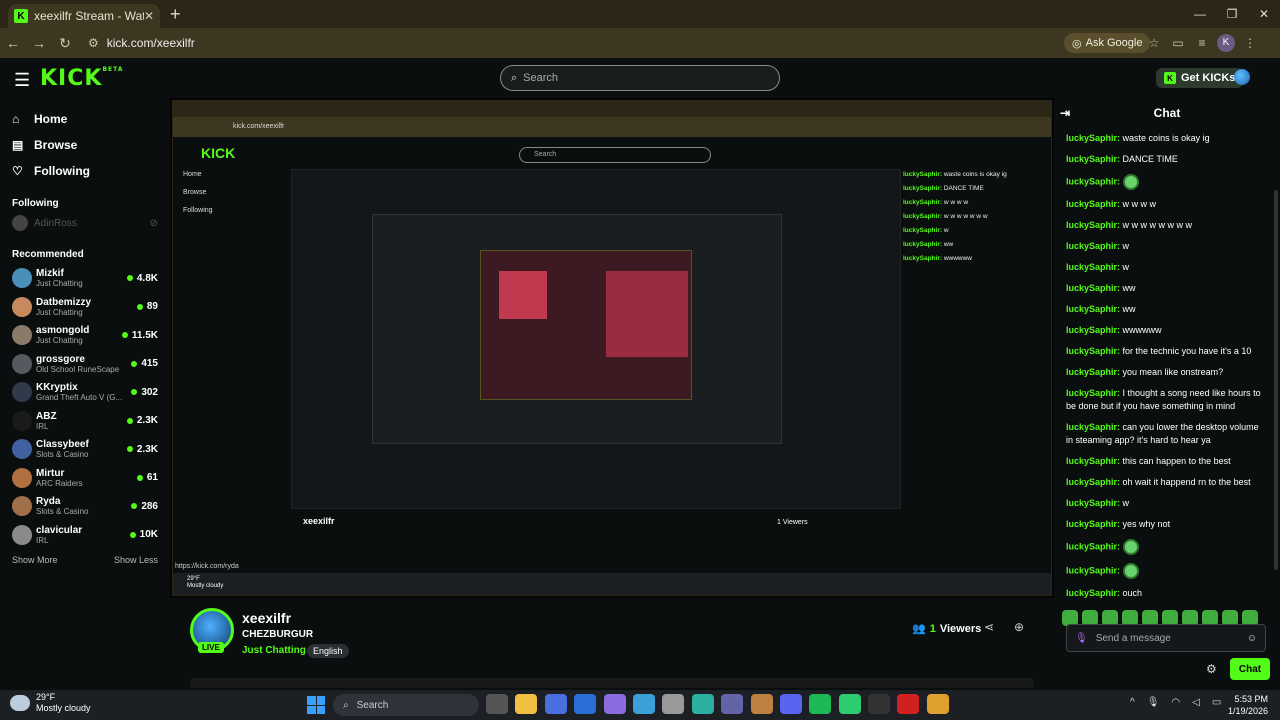 The image size is (1280, 720). What do you see at coordinates (328, 651) in the screenshot?
I see `language-tag: English` at bounding box center [328, 651].